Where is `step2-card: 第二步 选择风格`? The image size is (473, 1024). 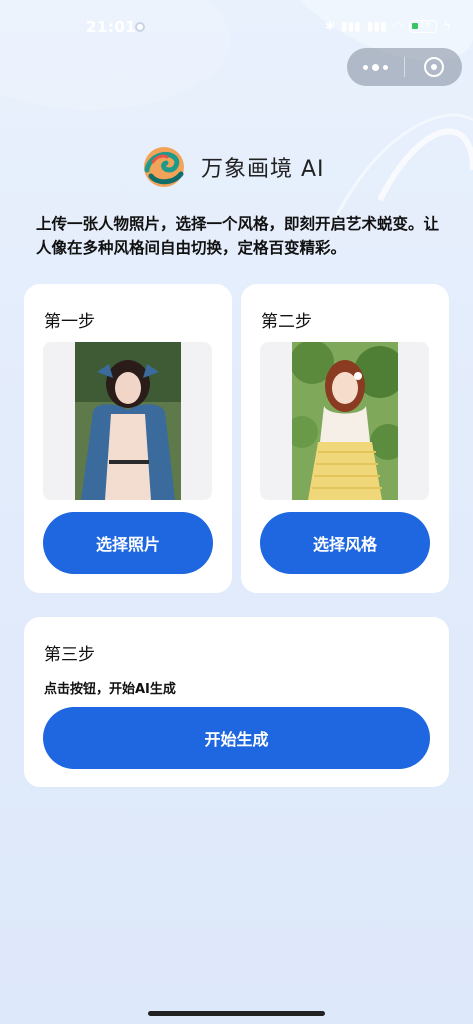 step2-card: 第二步 选择风格 is located at coordinates (345, 438).